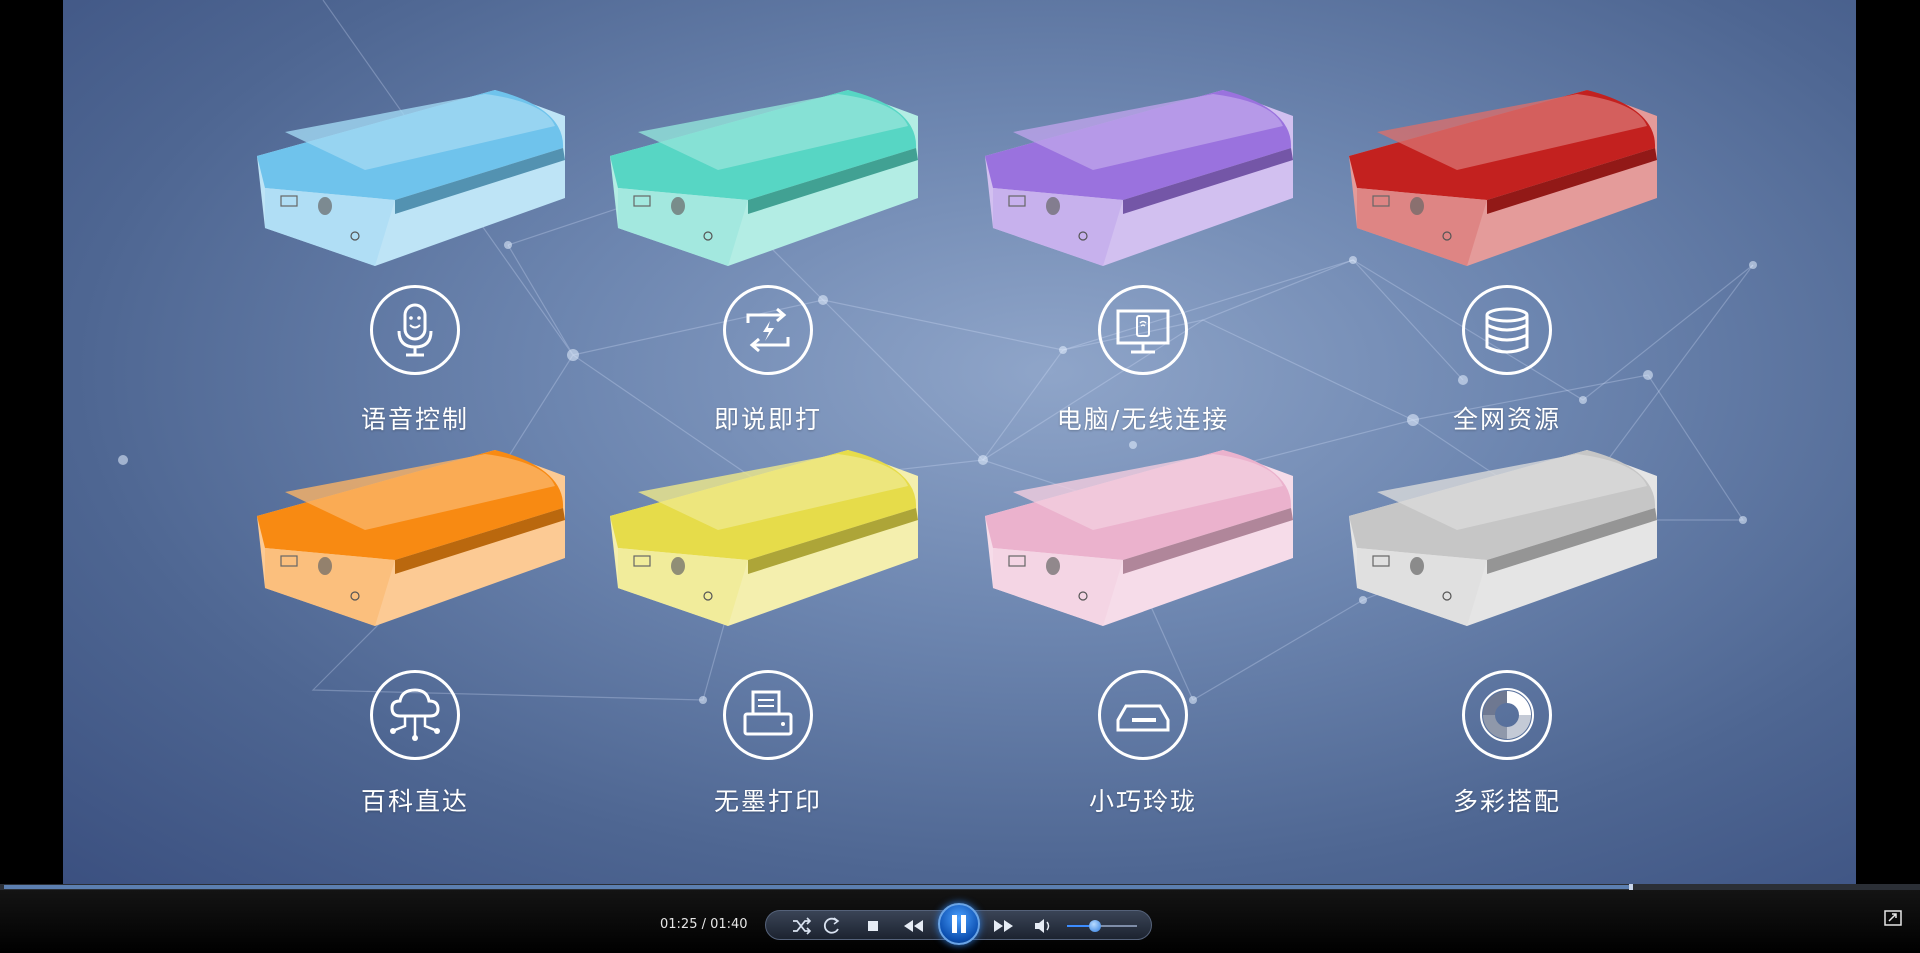  What do you see at coordinates (1102, 926) in the screenshot?
I see `volume-slider` at bounding box center [1102, 926].